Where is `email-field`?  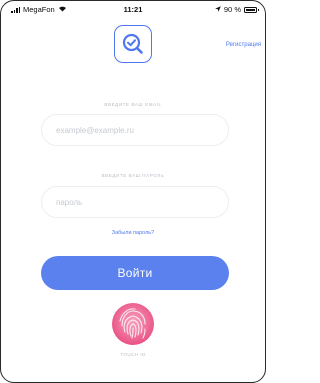 email-field is located at coordinates (135, 130).